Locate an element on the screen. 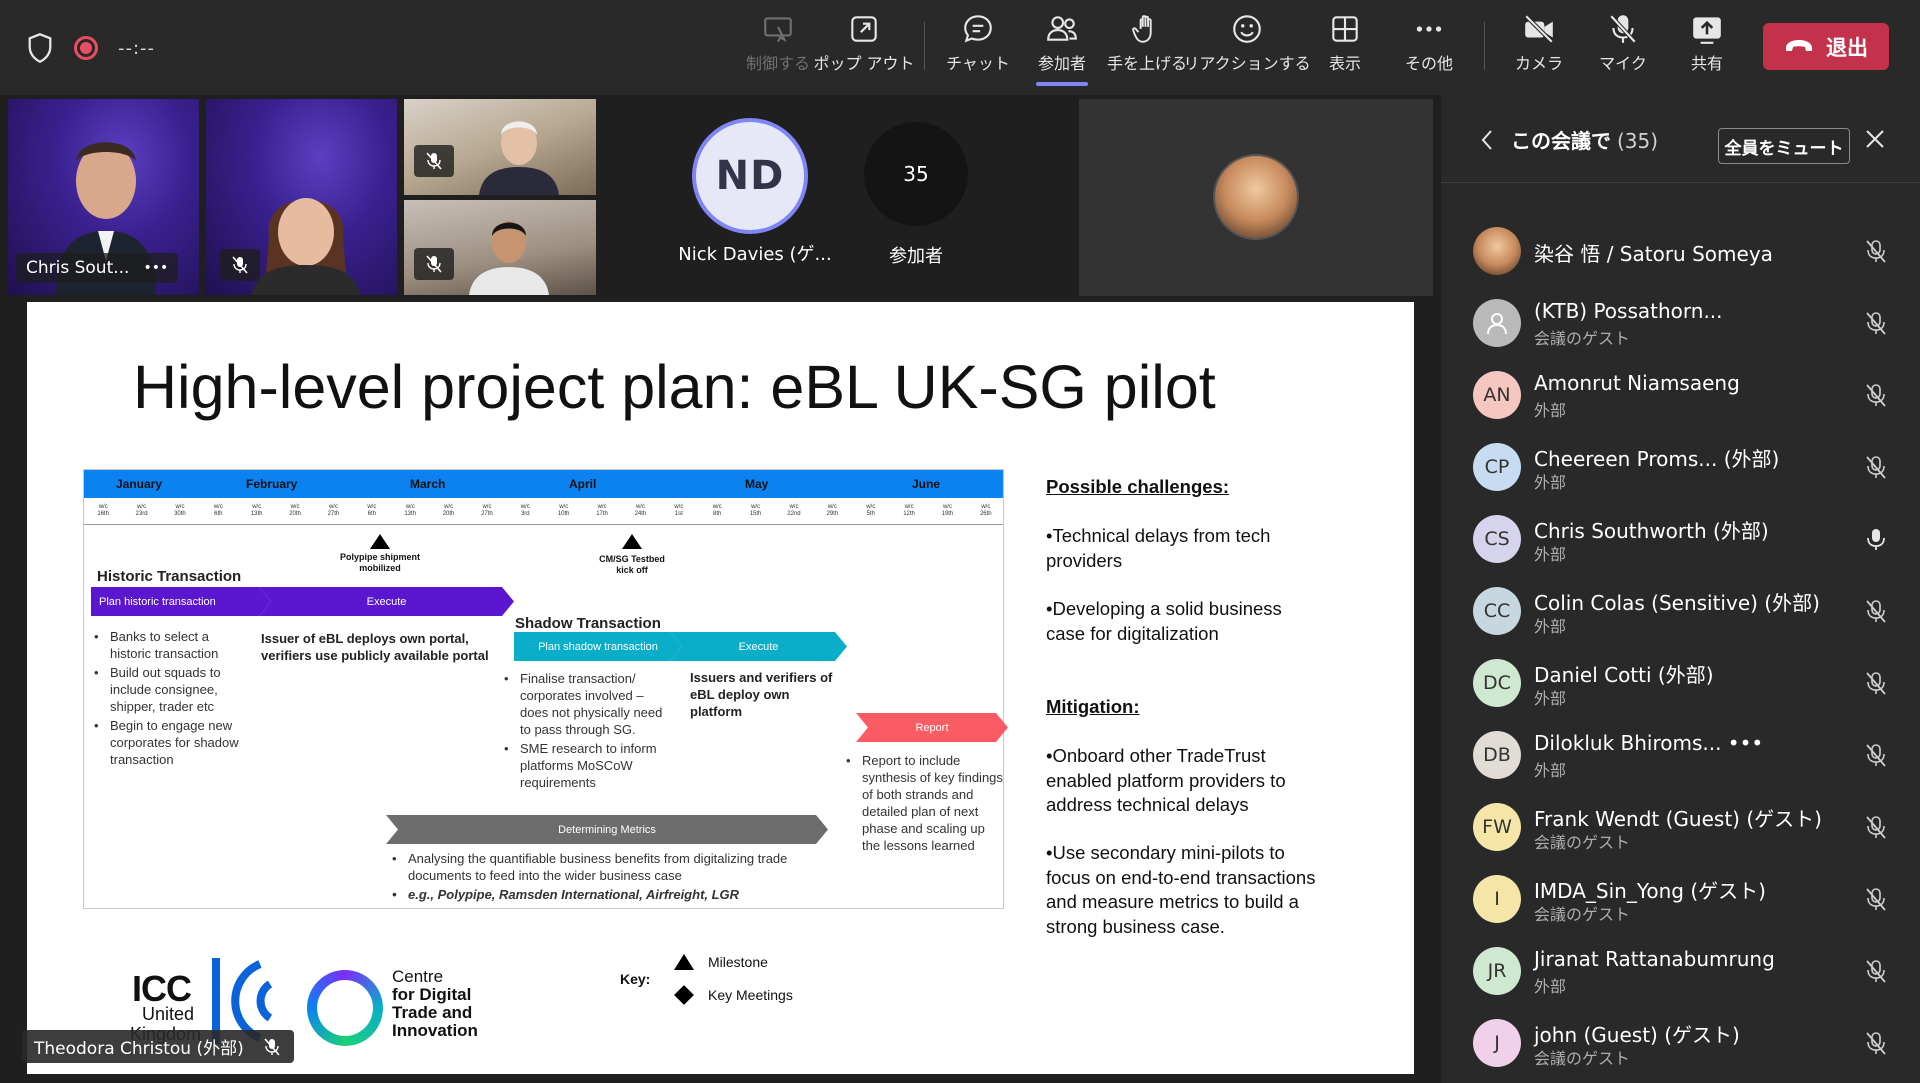 The height and width of the screenshot is (1083, 1920). week-label: w/c 1st is located at coordinates (679, 510).